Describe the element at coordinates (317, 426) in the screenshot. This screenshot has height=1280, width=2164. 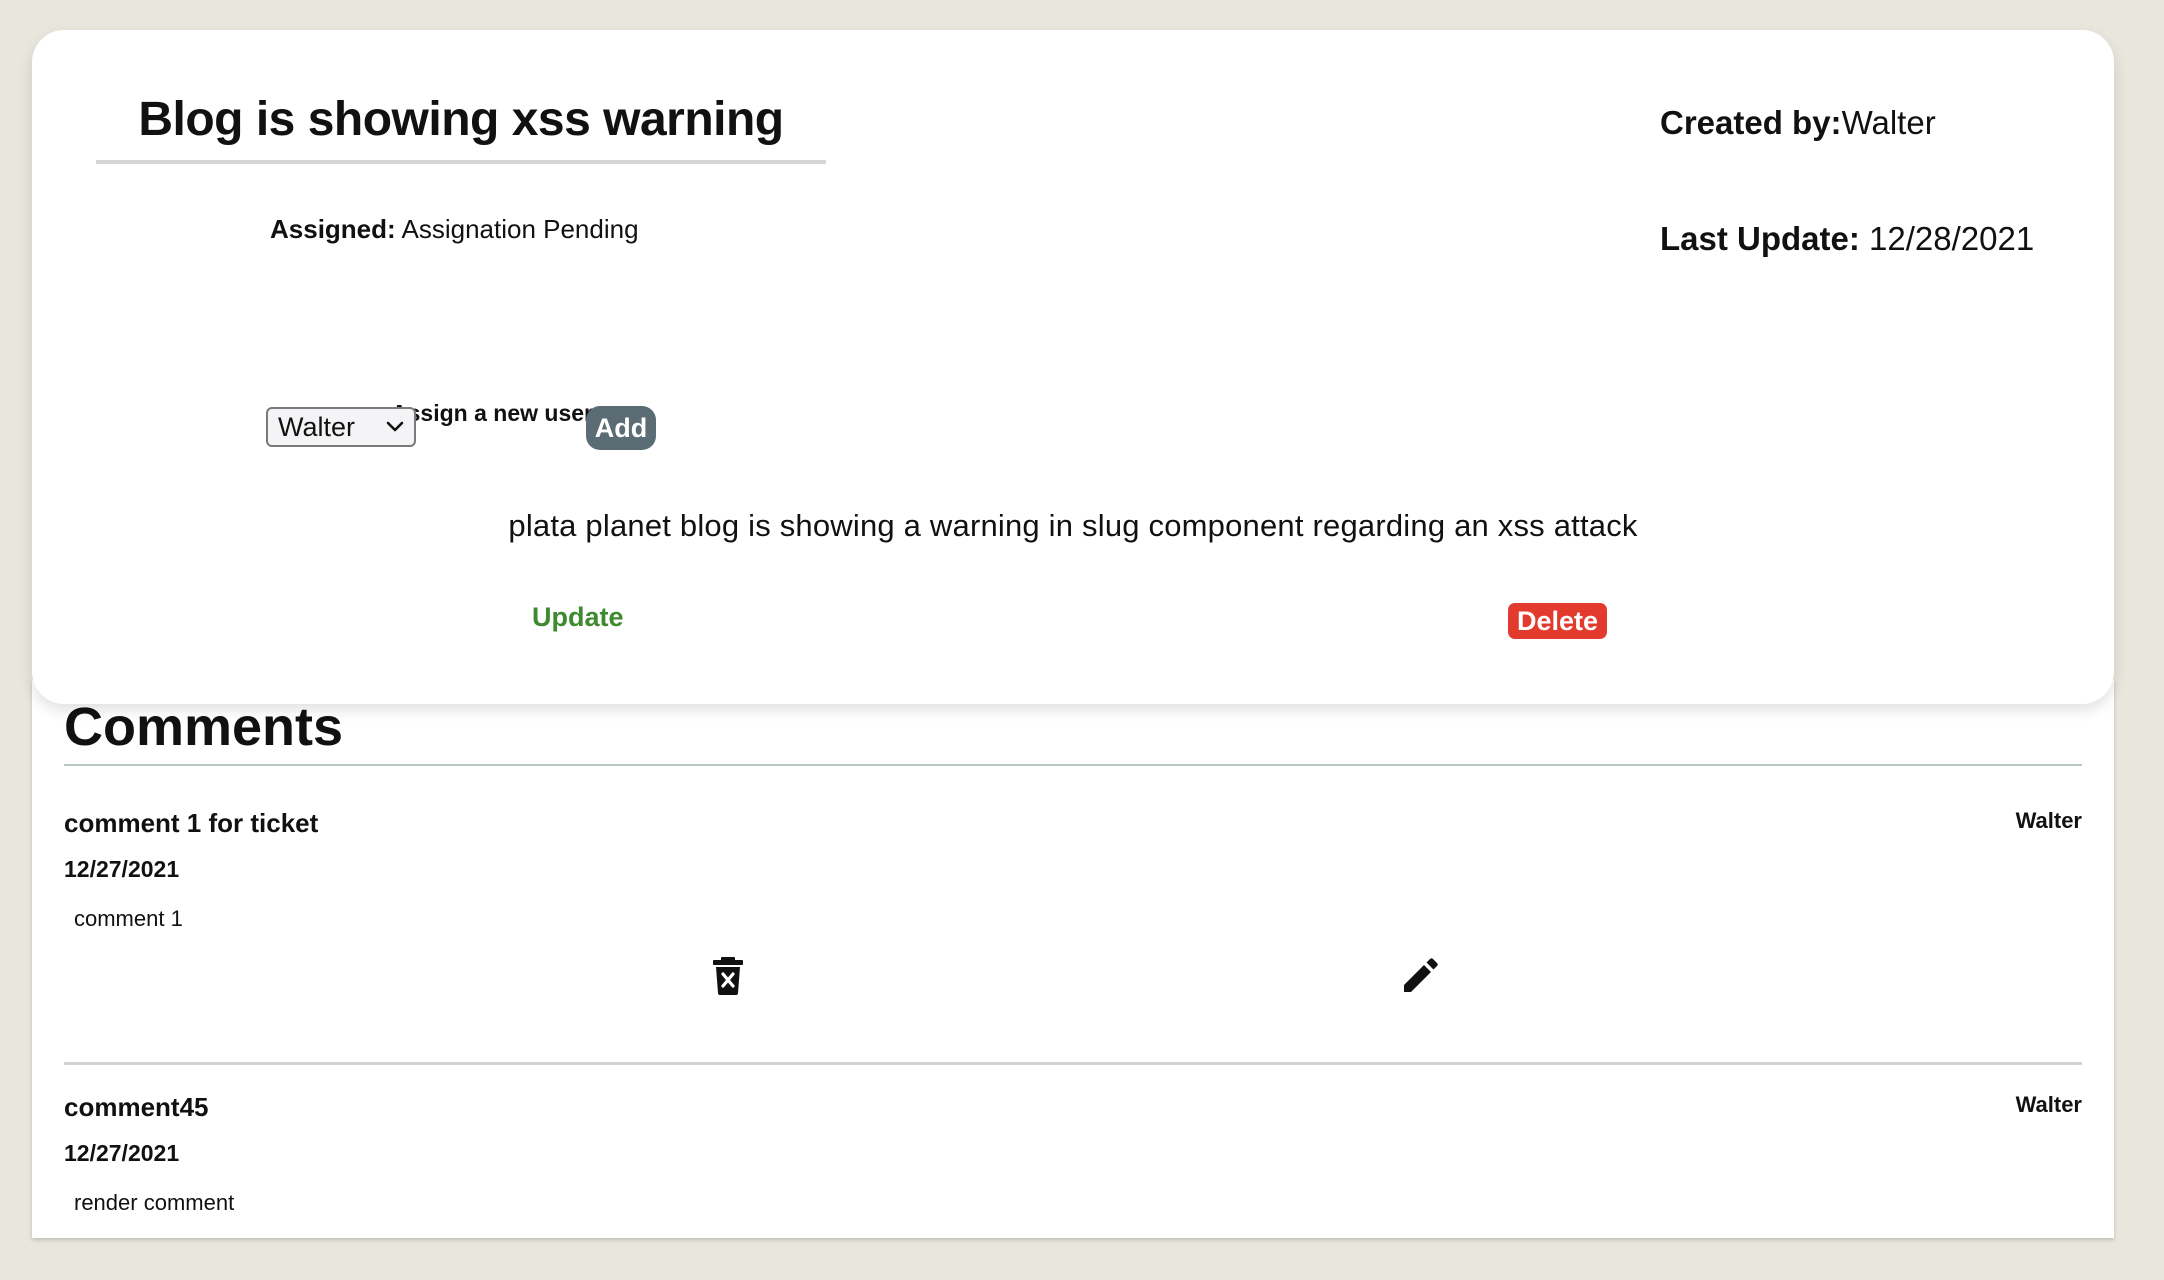
I see `user-select-value: Walter` at that location.